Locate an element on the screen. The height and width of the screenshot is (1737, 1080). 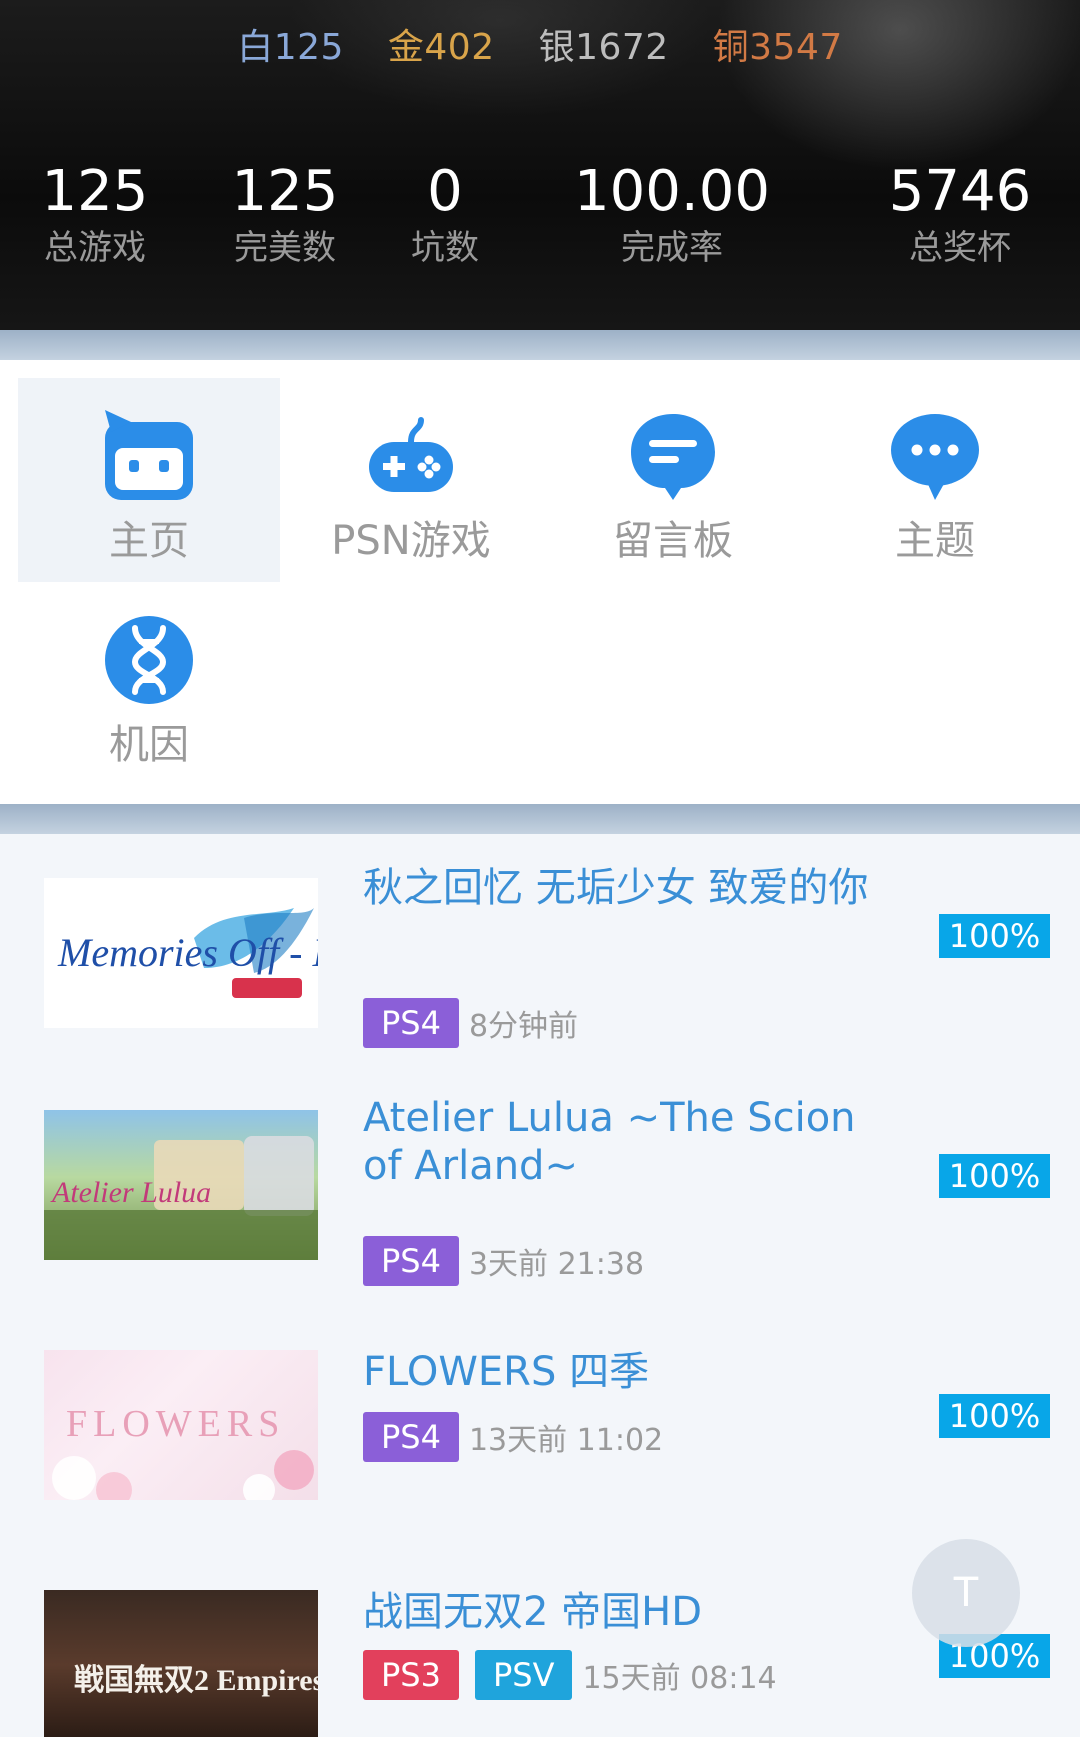
message-board-icon is located at coordinates (673, 457).